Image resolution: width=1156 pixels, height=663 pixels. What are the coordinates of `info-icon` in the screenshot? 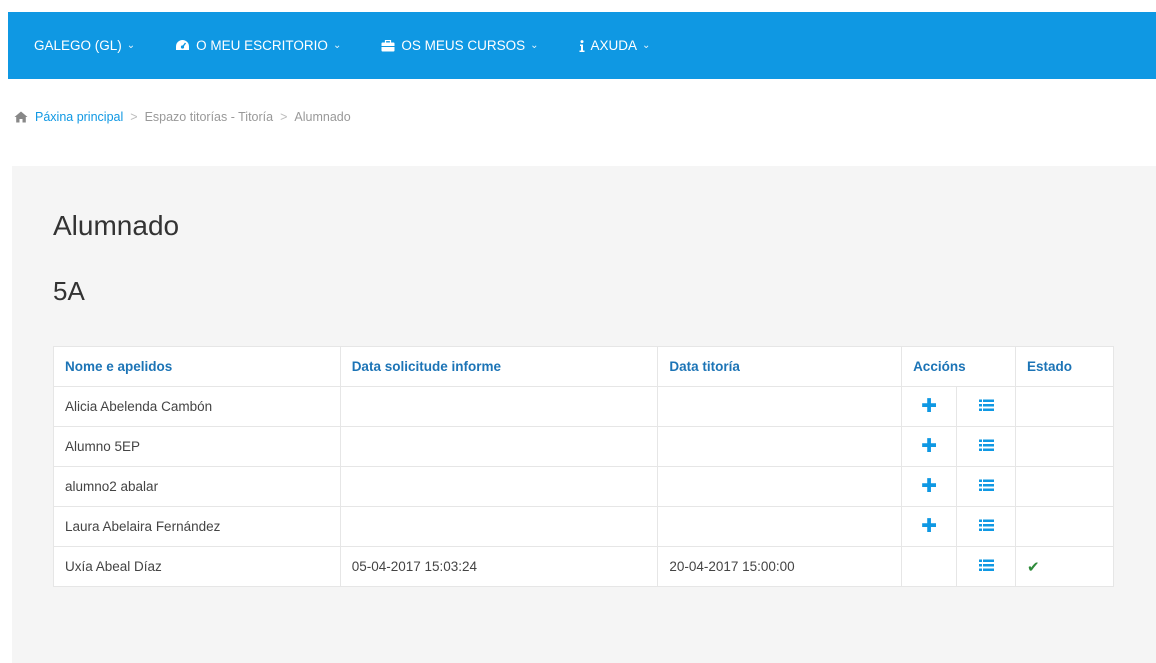 It's located at (582, 45).